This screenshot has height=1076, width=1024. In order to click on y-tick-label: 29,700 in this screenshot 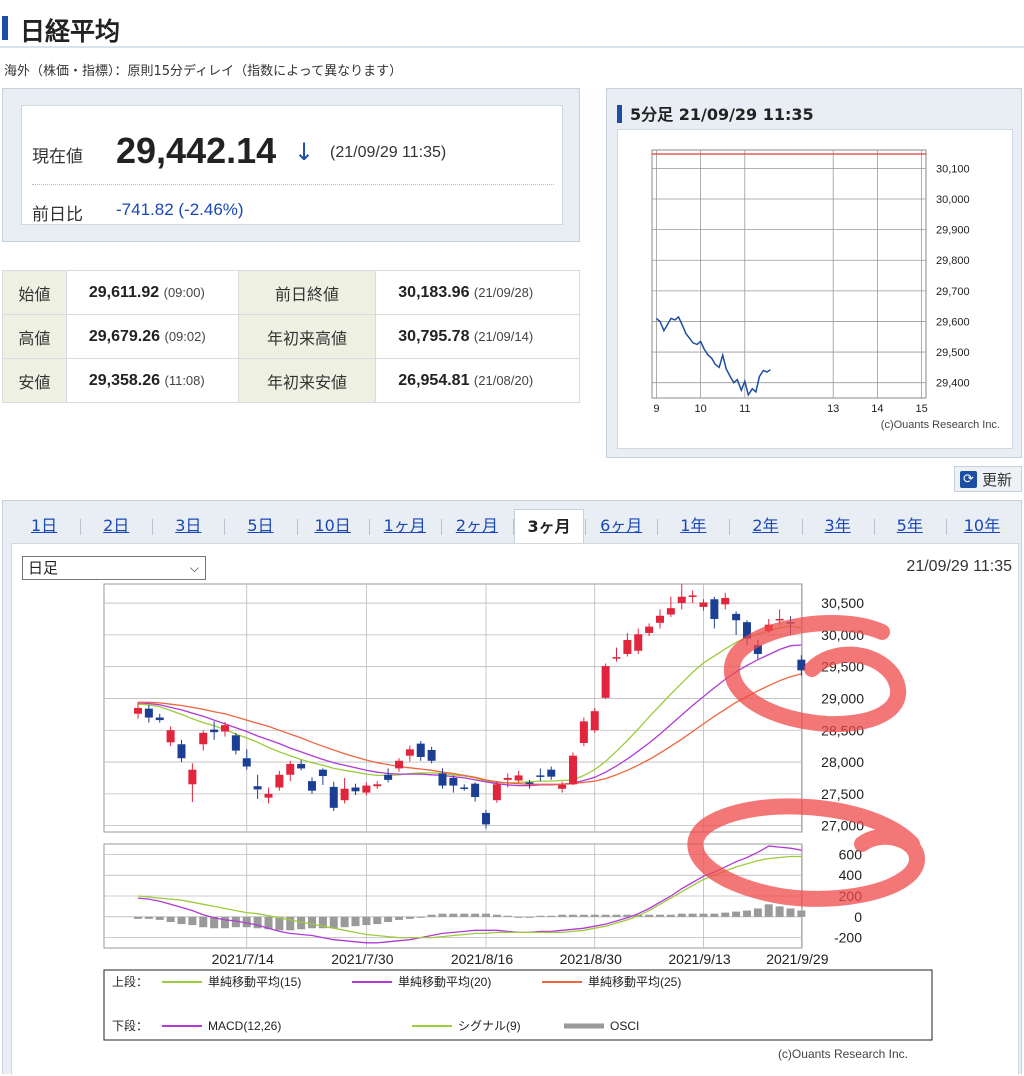, I will do `click(953, 292)`.